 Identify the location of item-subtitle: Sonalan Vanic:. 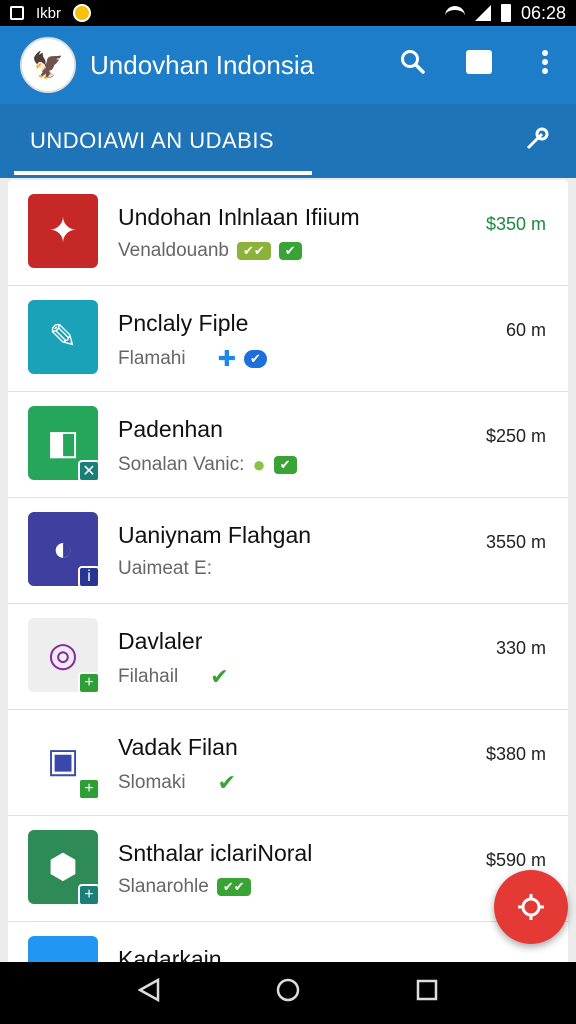
(181, 464).